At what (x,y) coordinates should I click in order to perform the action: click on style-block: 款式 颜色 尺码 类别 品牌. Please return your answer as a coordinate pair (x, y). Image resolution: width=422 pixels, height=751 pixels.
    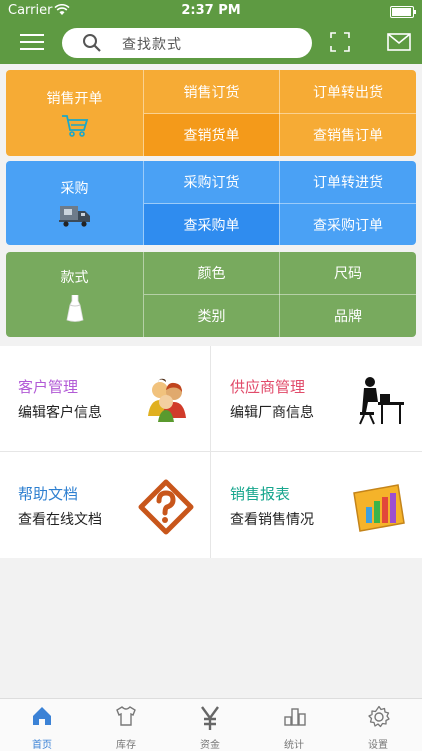
    Looking at the image, I should click on (211, 294).